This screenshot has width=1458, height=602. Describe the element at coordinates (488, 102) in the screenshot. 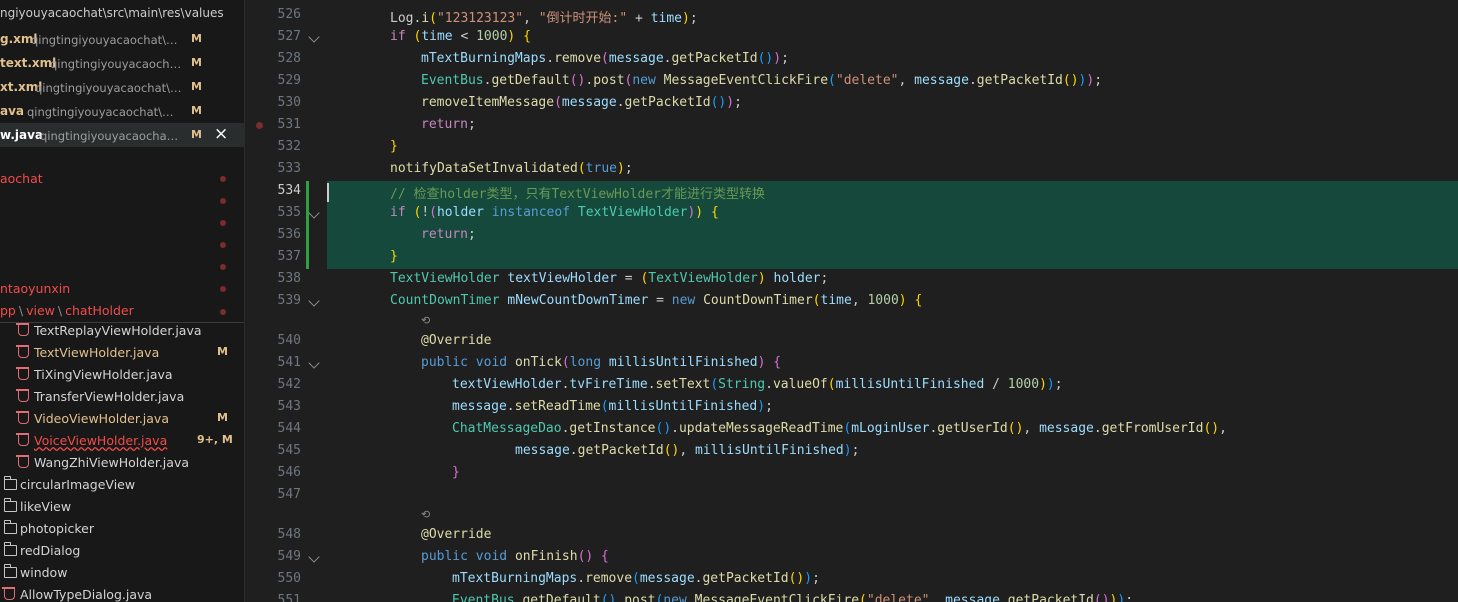

I see `code-token: removeItemMessage` at that location.